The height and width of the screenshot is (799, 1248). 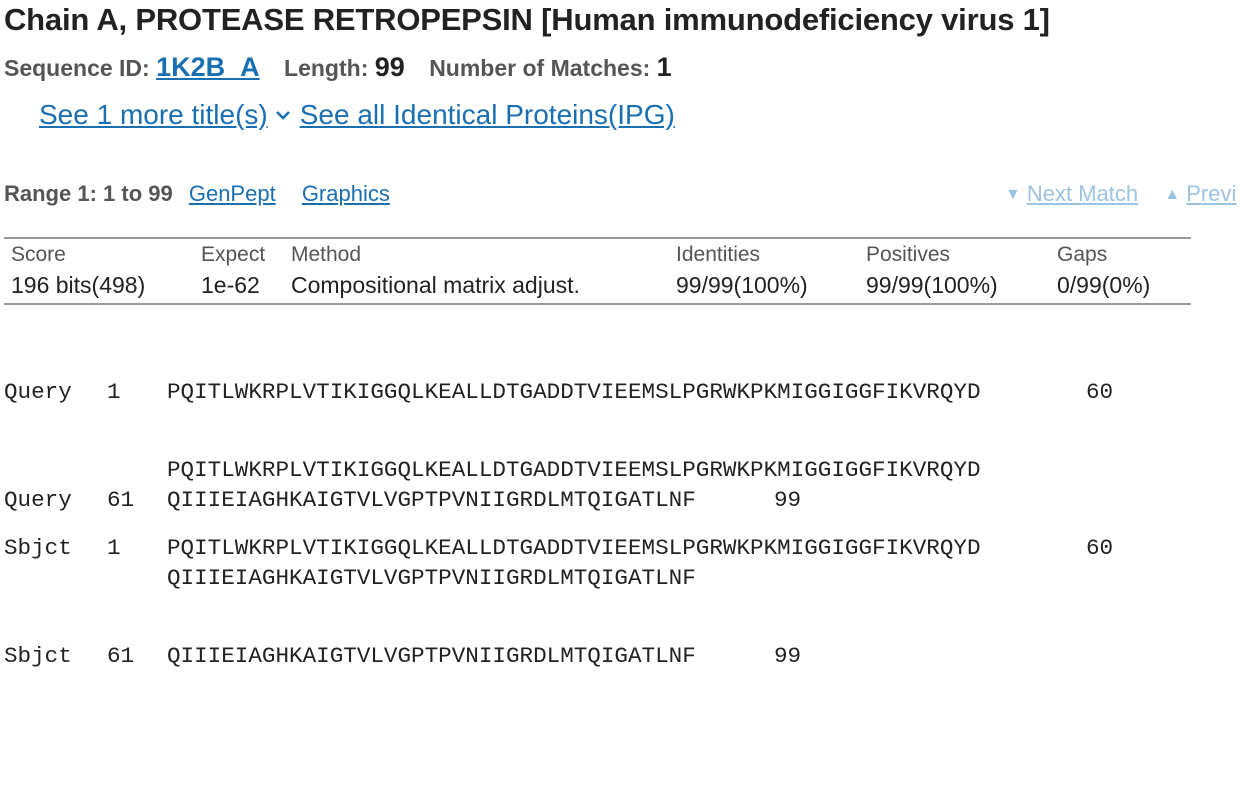 What do you see at coordinates (78, 285) in the screenshot?
I see `stat-value: 196 bits(498)` at bounding box center [78, 285].